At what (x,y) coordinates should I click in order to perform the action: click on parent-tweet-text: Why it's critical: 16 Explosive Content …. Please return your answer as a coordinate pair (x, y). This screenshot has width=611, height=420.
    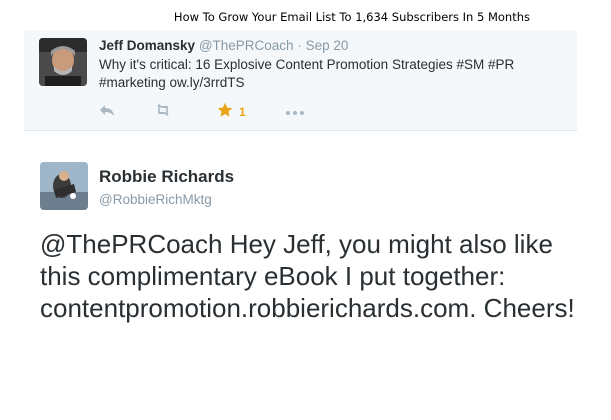
    Looking at the image, I should click on (307, 73).